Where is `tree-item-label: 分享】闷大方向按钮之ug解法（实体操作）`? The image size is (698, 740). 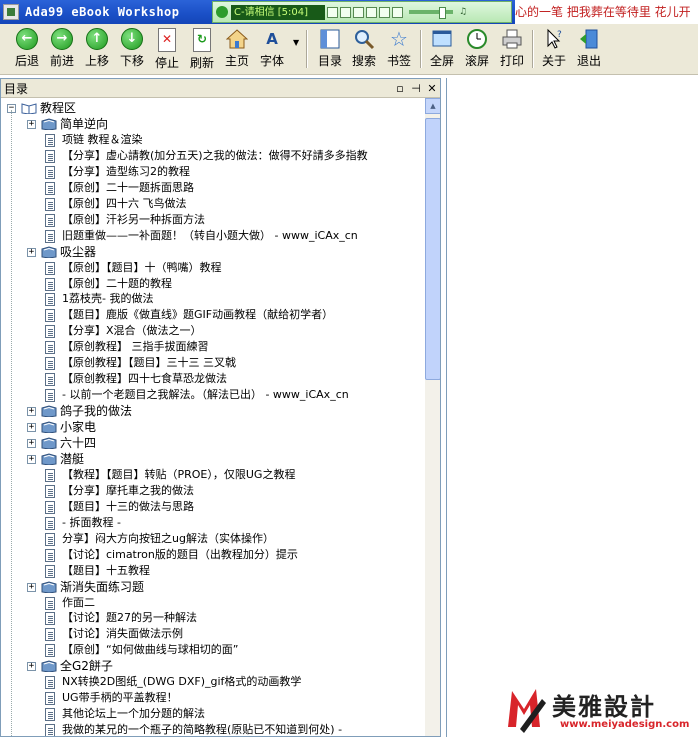 tree-item-label: 分享】闷大方向按钮之ug解法（实体操作） is located at coordinates (168, 538).